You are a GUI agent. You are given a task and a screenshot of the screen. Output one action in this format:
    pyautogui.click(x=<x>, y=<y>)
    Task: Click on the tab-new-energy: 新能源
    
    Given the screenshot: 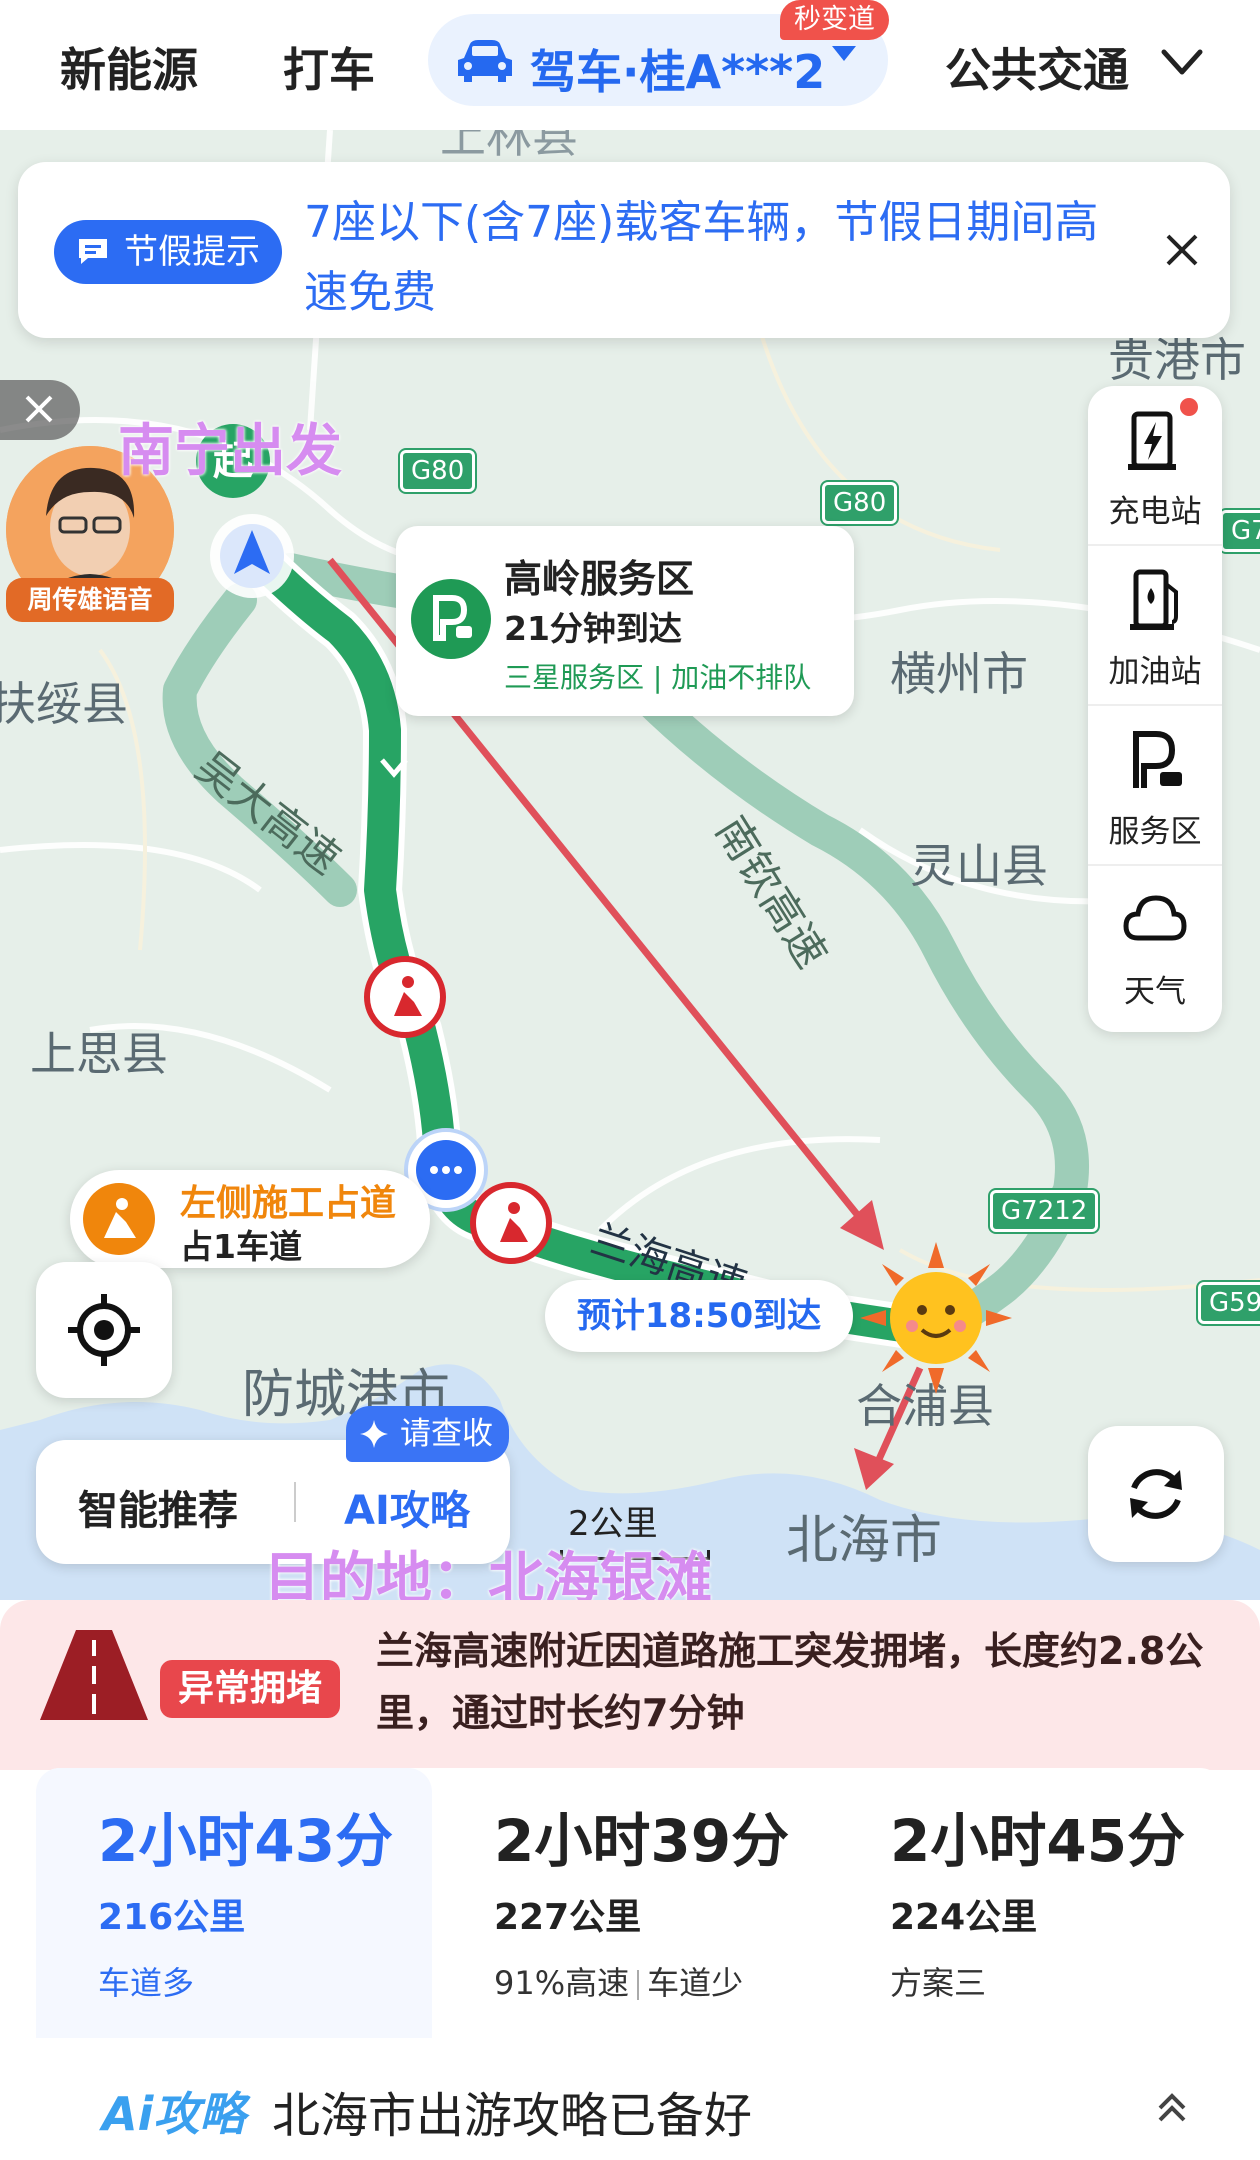 What is the action you would take?
    pyautogui.click(x=129, y=67)
    